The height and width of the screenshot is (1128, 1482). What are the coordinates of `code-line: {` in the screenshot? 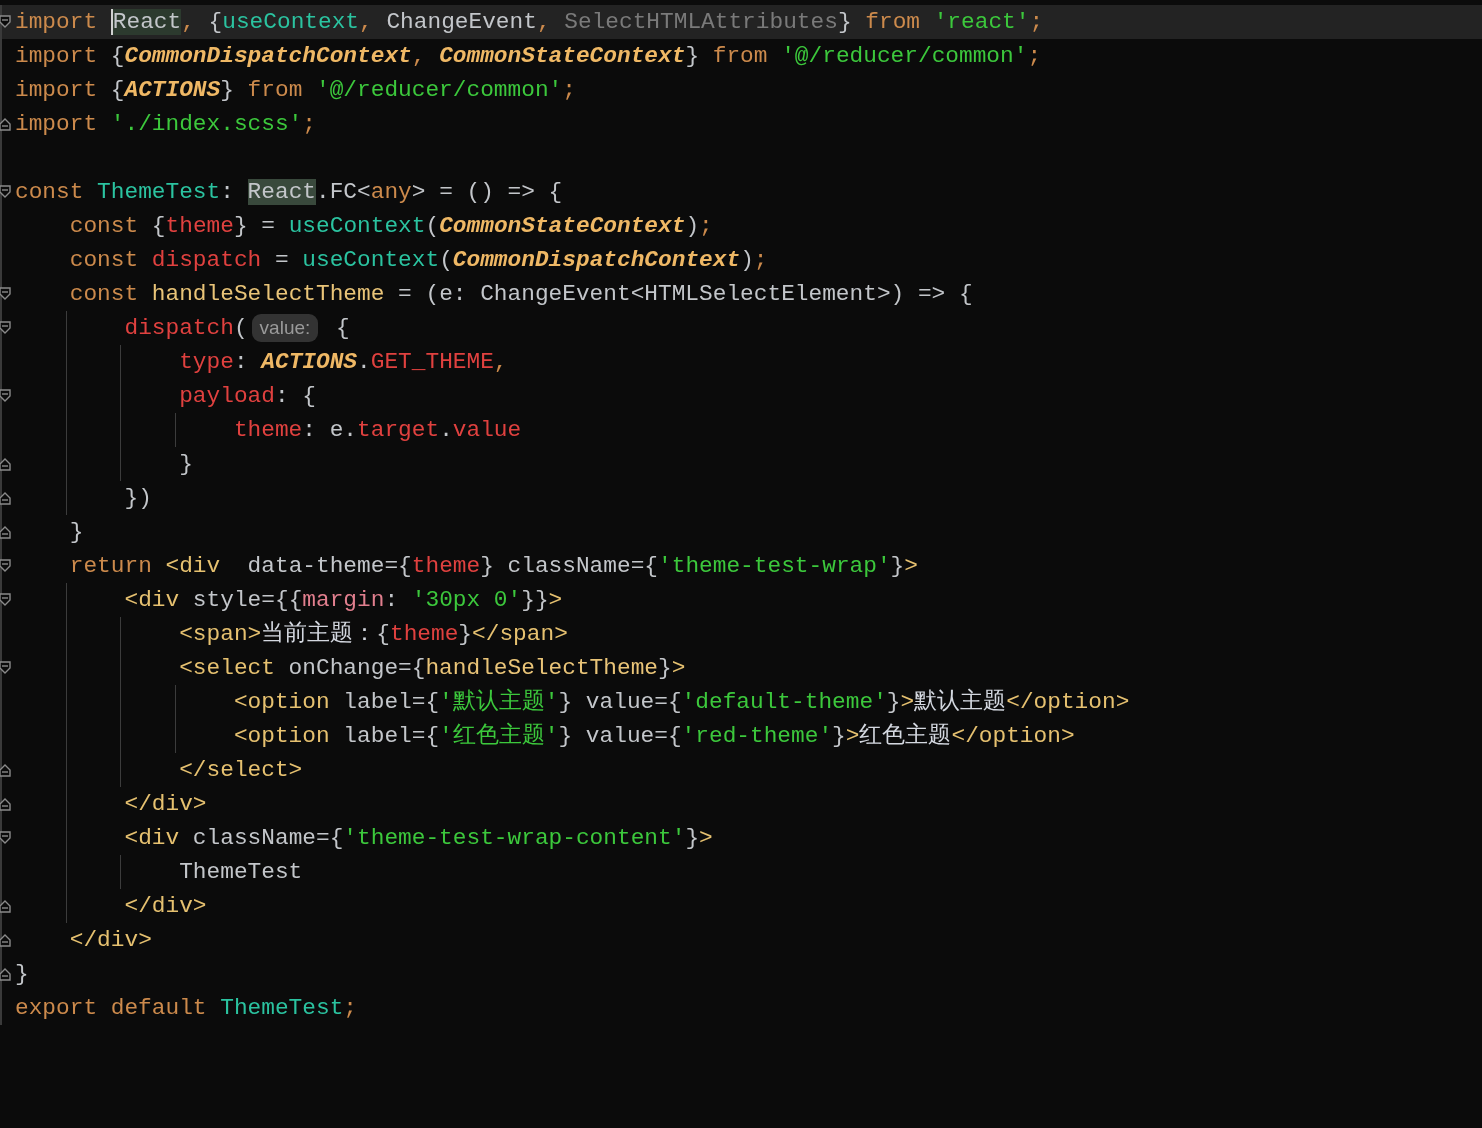 It's located at (342, 328).